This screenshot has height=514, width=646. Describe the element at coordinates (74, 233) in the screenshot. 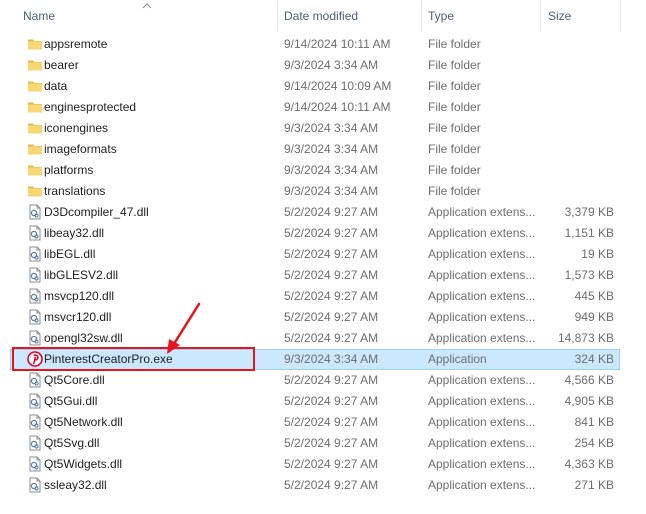

I see `file-name: libeay32.dll` at that location.